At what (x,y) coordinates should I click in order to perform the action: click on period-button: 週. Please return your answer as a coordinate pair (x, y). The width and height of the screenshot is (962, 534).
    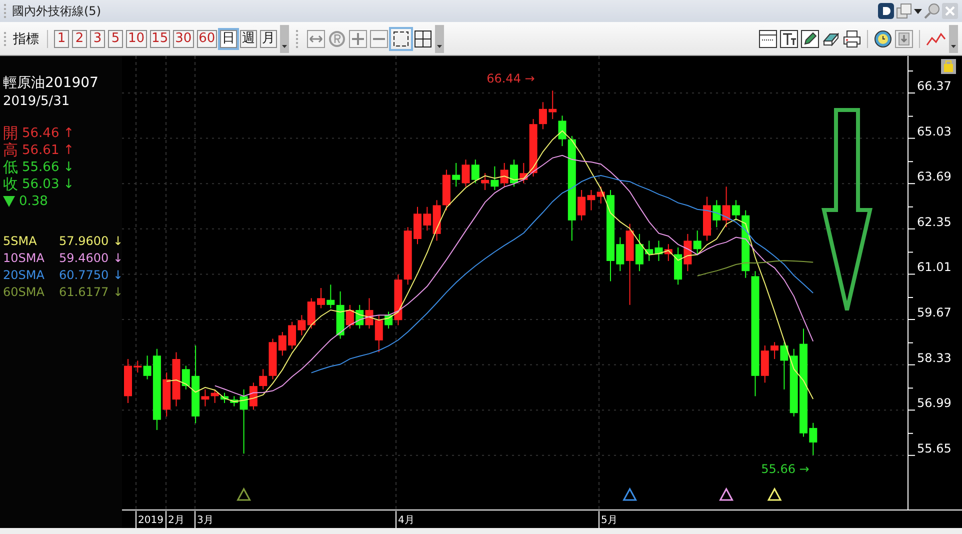
    Looking at the image, I should click on (249, 39).